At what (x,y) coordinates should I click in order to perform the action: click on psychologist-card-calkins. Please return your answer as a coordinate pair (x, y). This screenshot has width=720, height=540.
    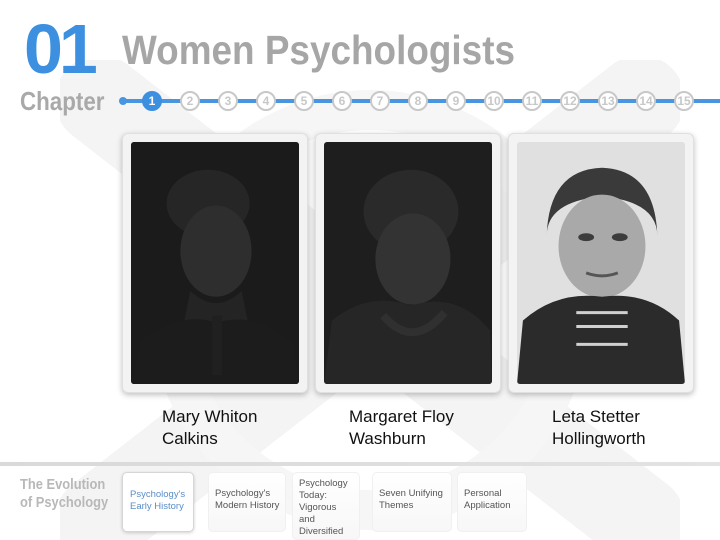
    Looking at the image, I should click on (215, 263).